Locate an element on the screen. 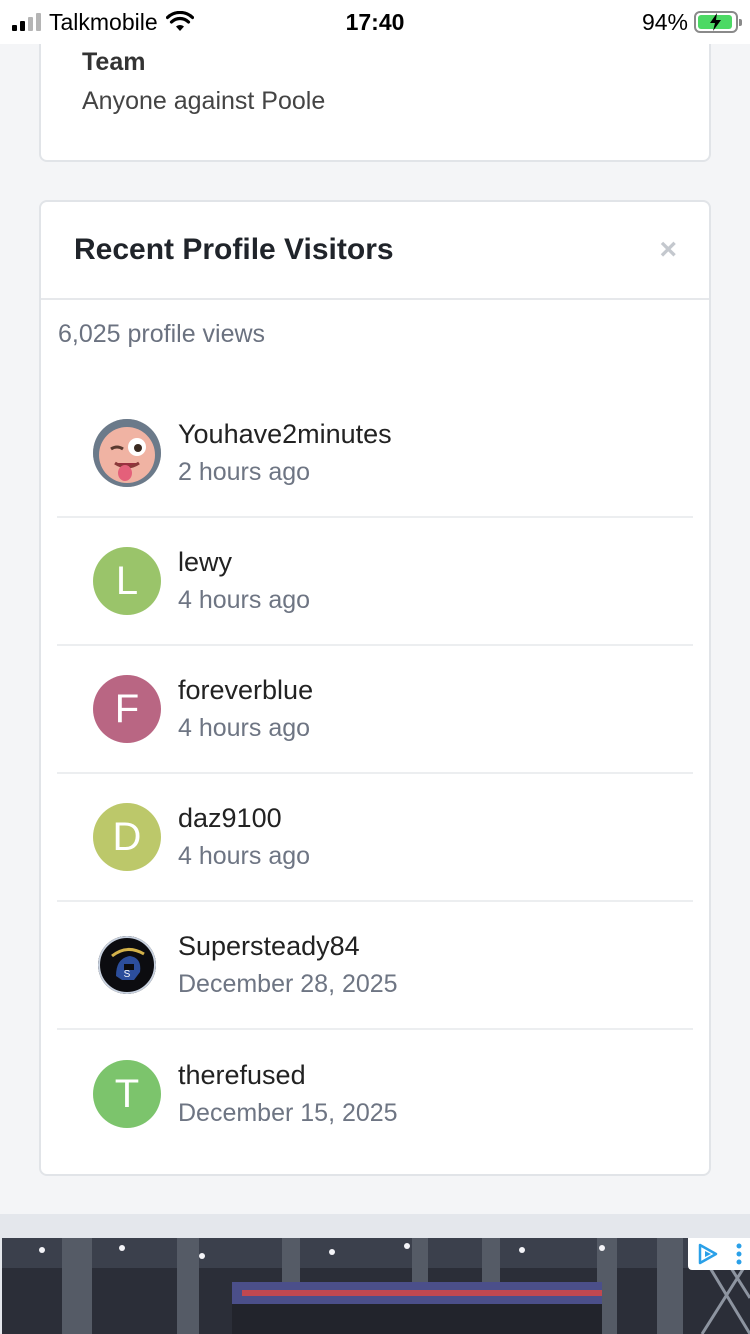 This screenshot has height=1334, width=750. avatar-initial: F is located at coordinates (127, 709).